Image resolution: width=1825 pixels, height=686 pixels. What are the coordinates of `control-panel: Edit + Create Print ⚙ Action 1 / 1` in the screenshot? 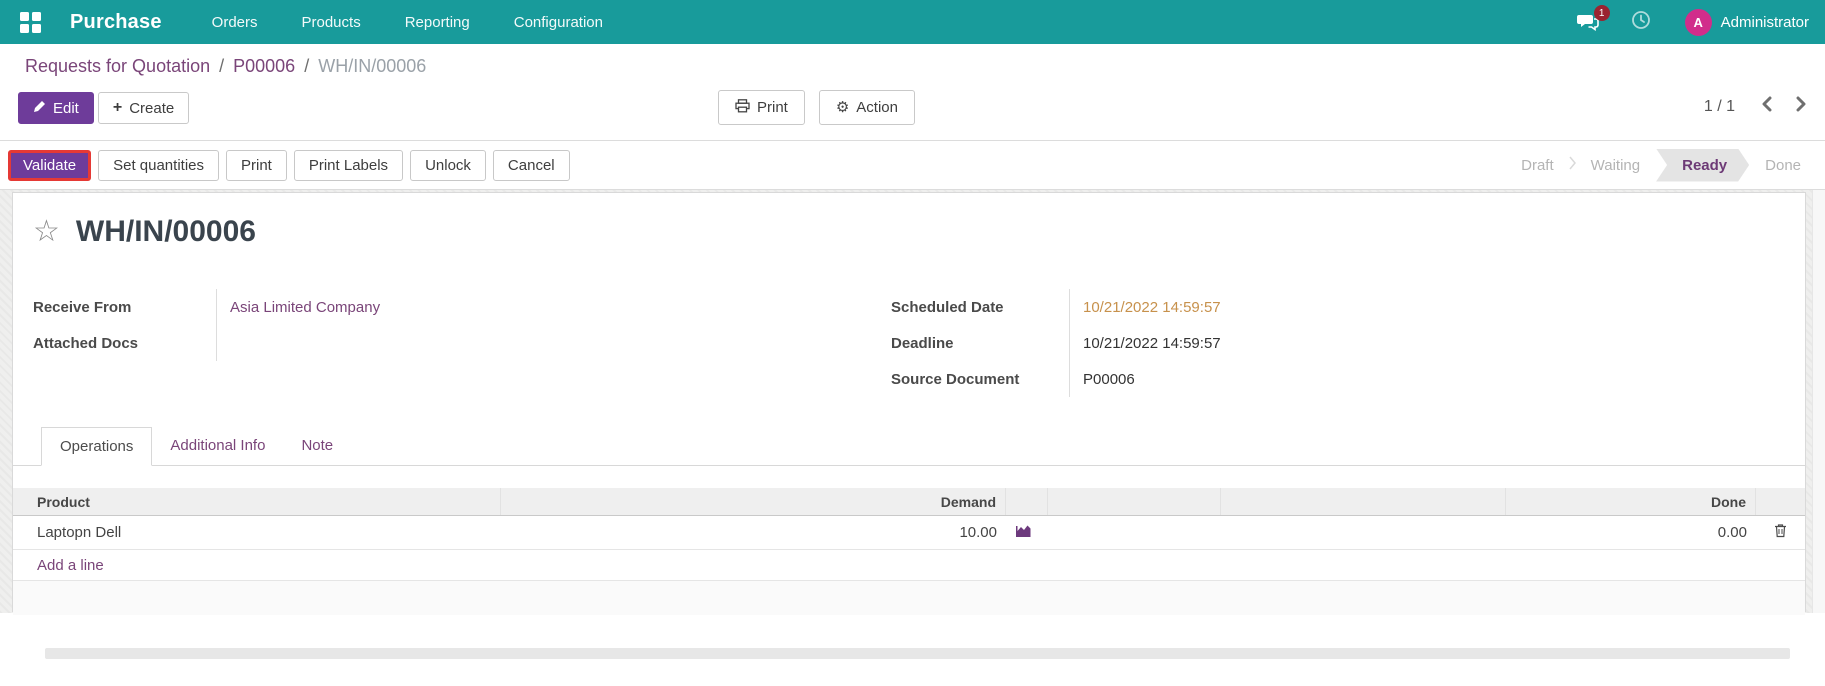 It's located at (912, 111).